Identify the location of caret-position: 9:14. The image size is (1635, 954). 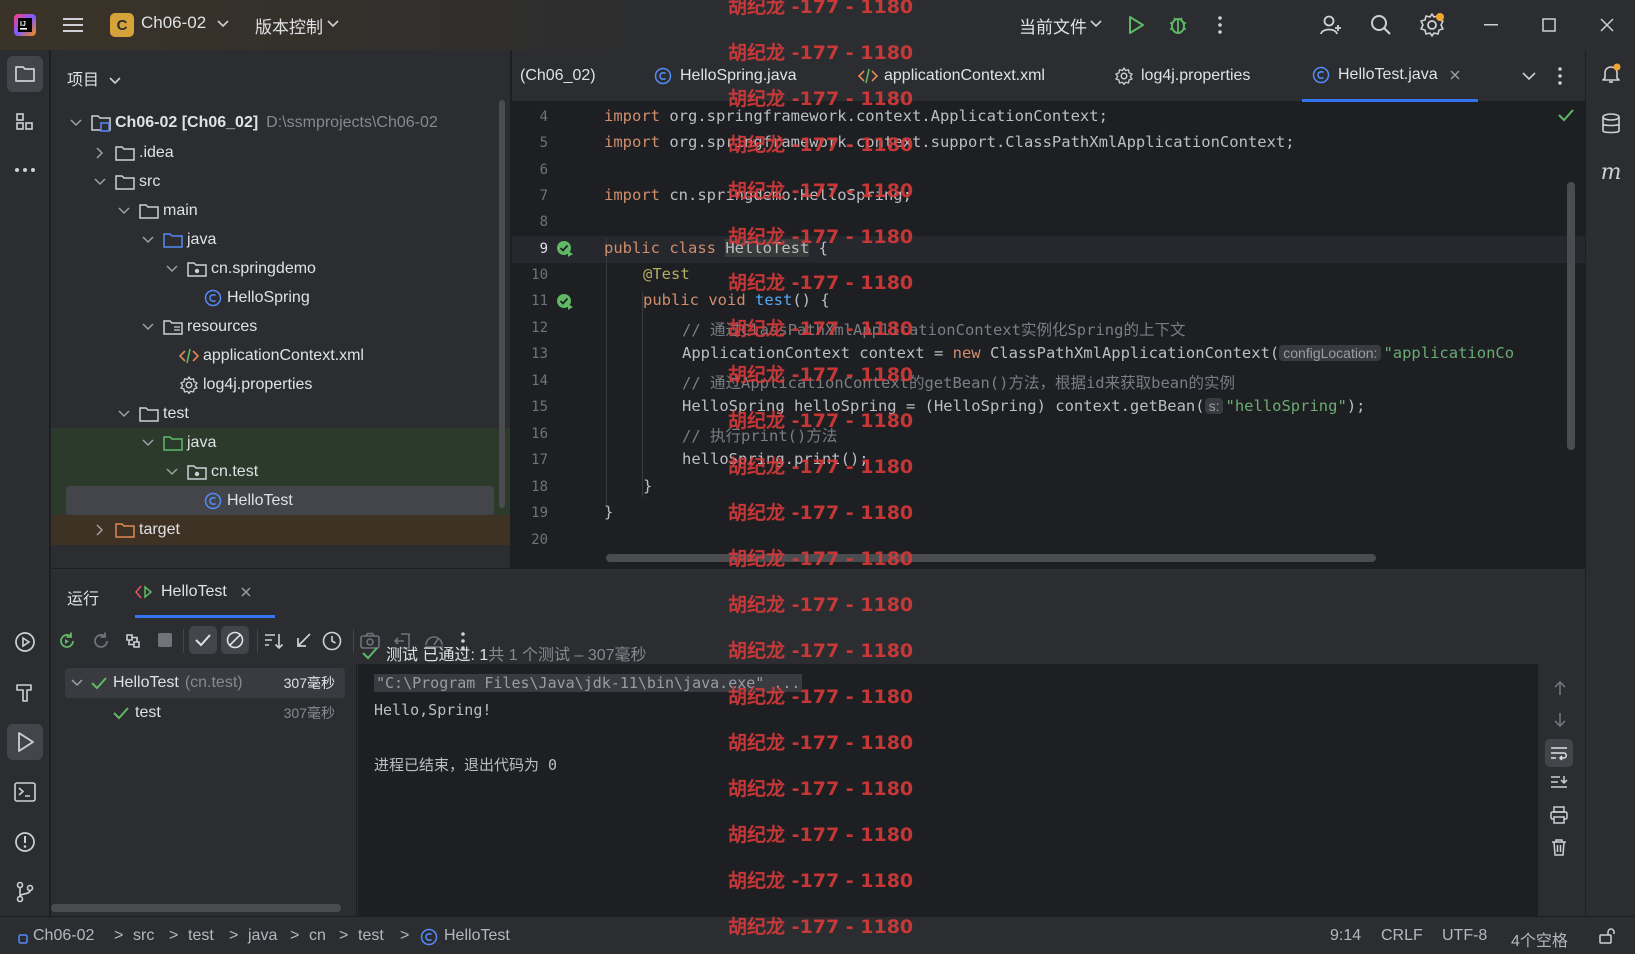
(1345, 936).